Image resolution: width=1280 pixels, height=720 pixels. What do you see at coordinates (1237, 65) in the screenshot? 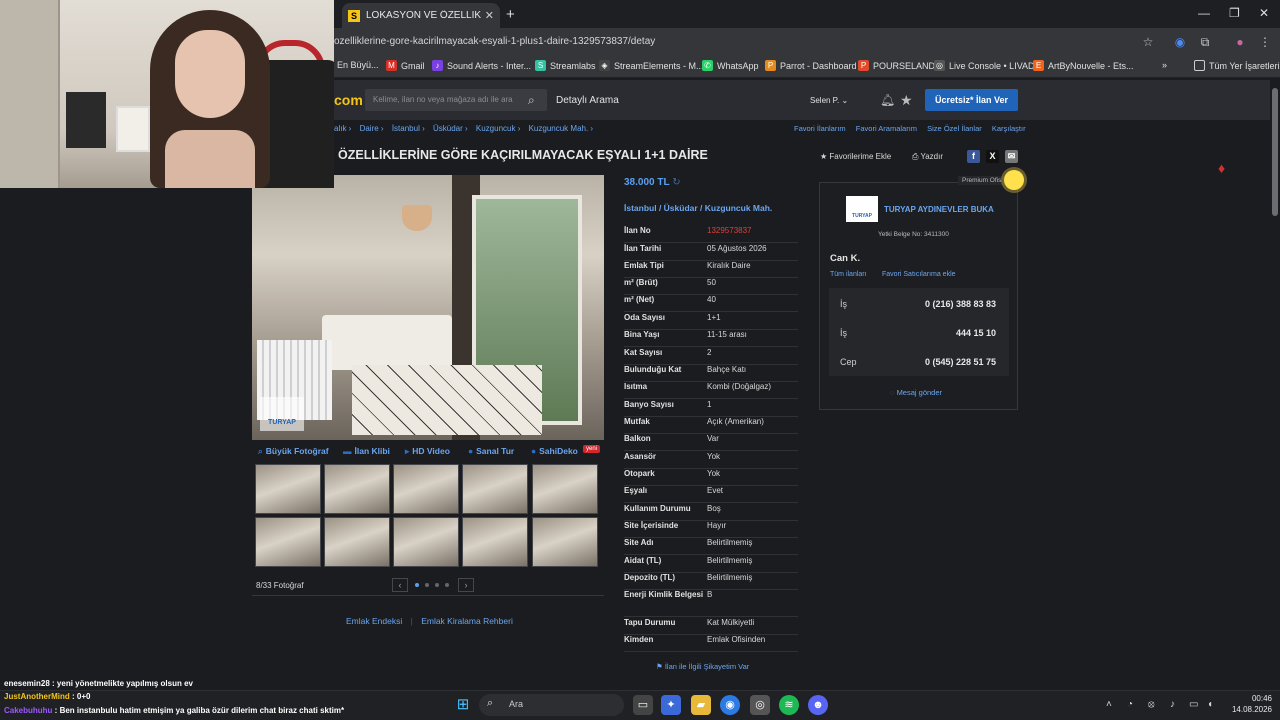
I see `all-bookmarks: Tüm Yer İşaretleri` at bounding box center [1237, 65].